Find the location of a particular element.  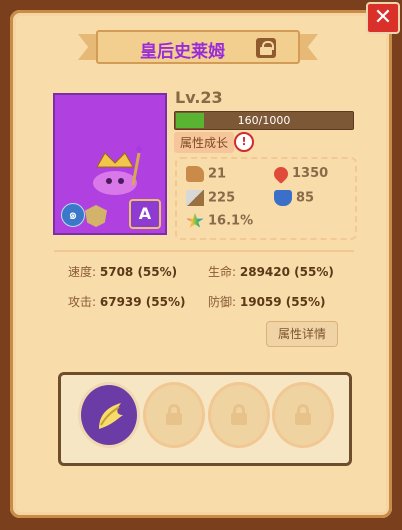

sword-icon is located at coordinates (195, 198).